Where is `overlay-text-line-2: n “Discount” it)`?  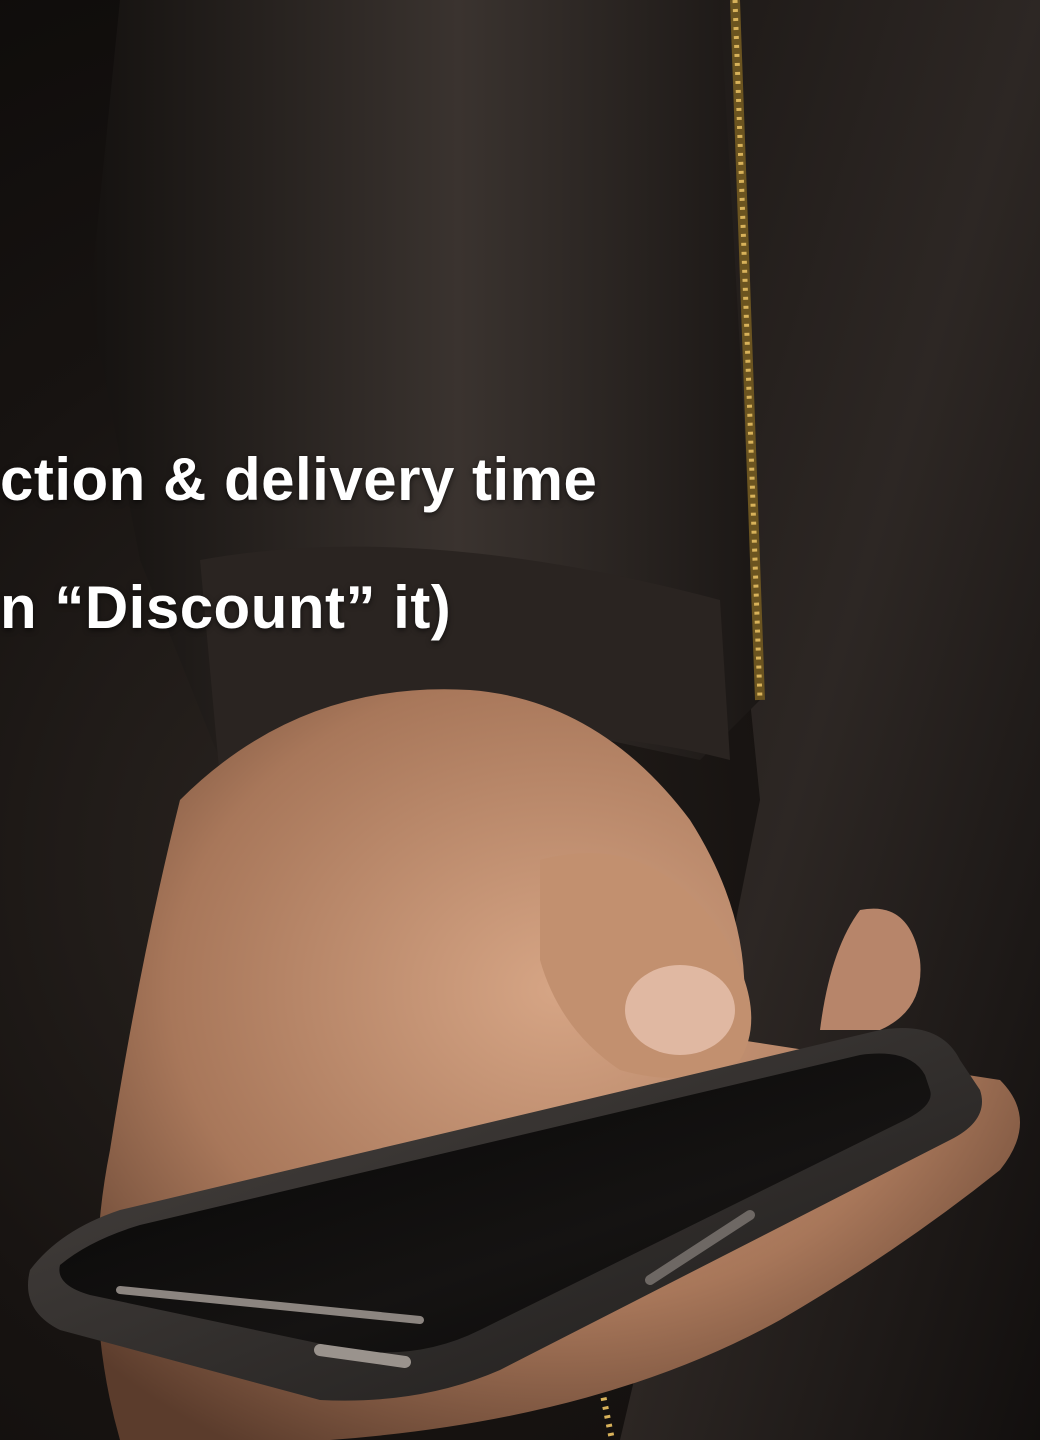 overlay-text-line-2: n “Discount” it) is located at coordinates (226, 607).